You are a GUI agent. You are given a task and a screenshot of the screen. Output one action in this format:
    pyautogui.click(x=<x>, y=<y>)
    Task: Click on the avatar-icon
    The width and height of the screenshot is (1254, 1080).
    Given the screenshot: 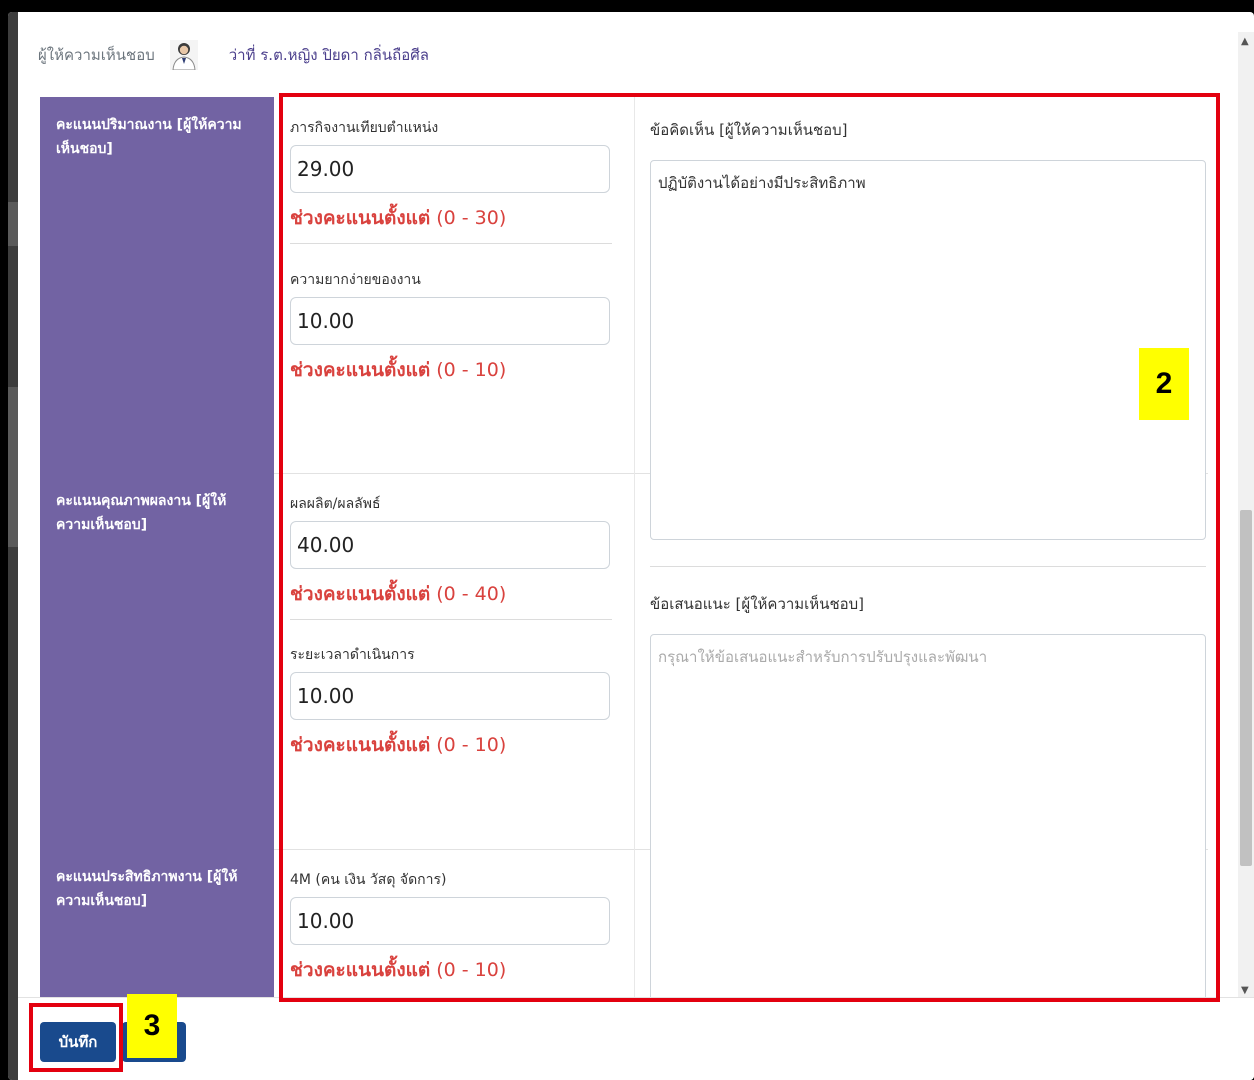 What is the action you would take?
    pyautogui.click(x=184, y=55)
    